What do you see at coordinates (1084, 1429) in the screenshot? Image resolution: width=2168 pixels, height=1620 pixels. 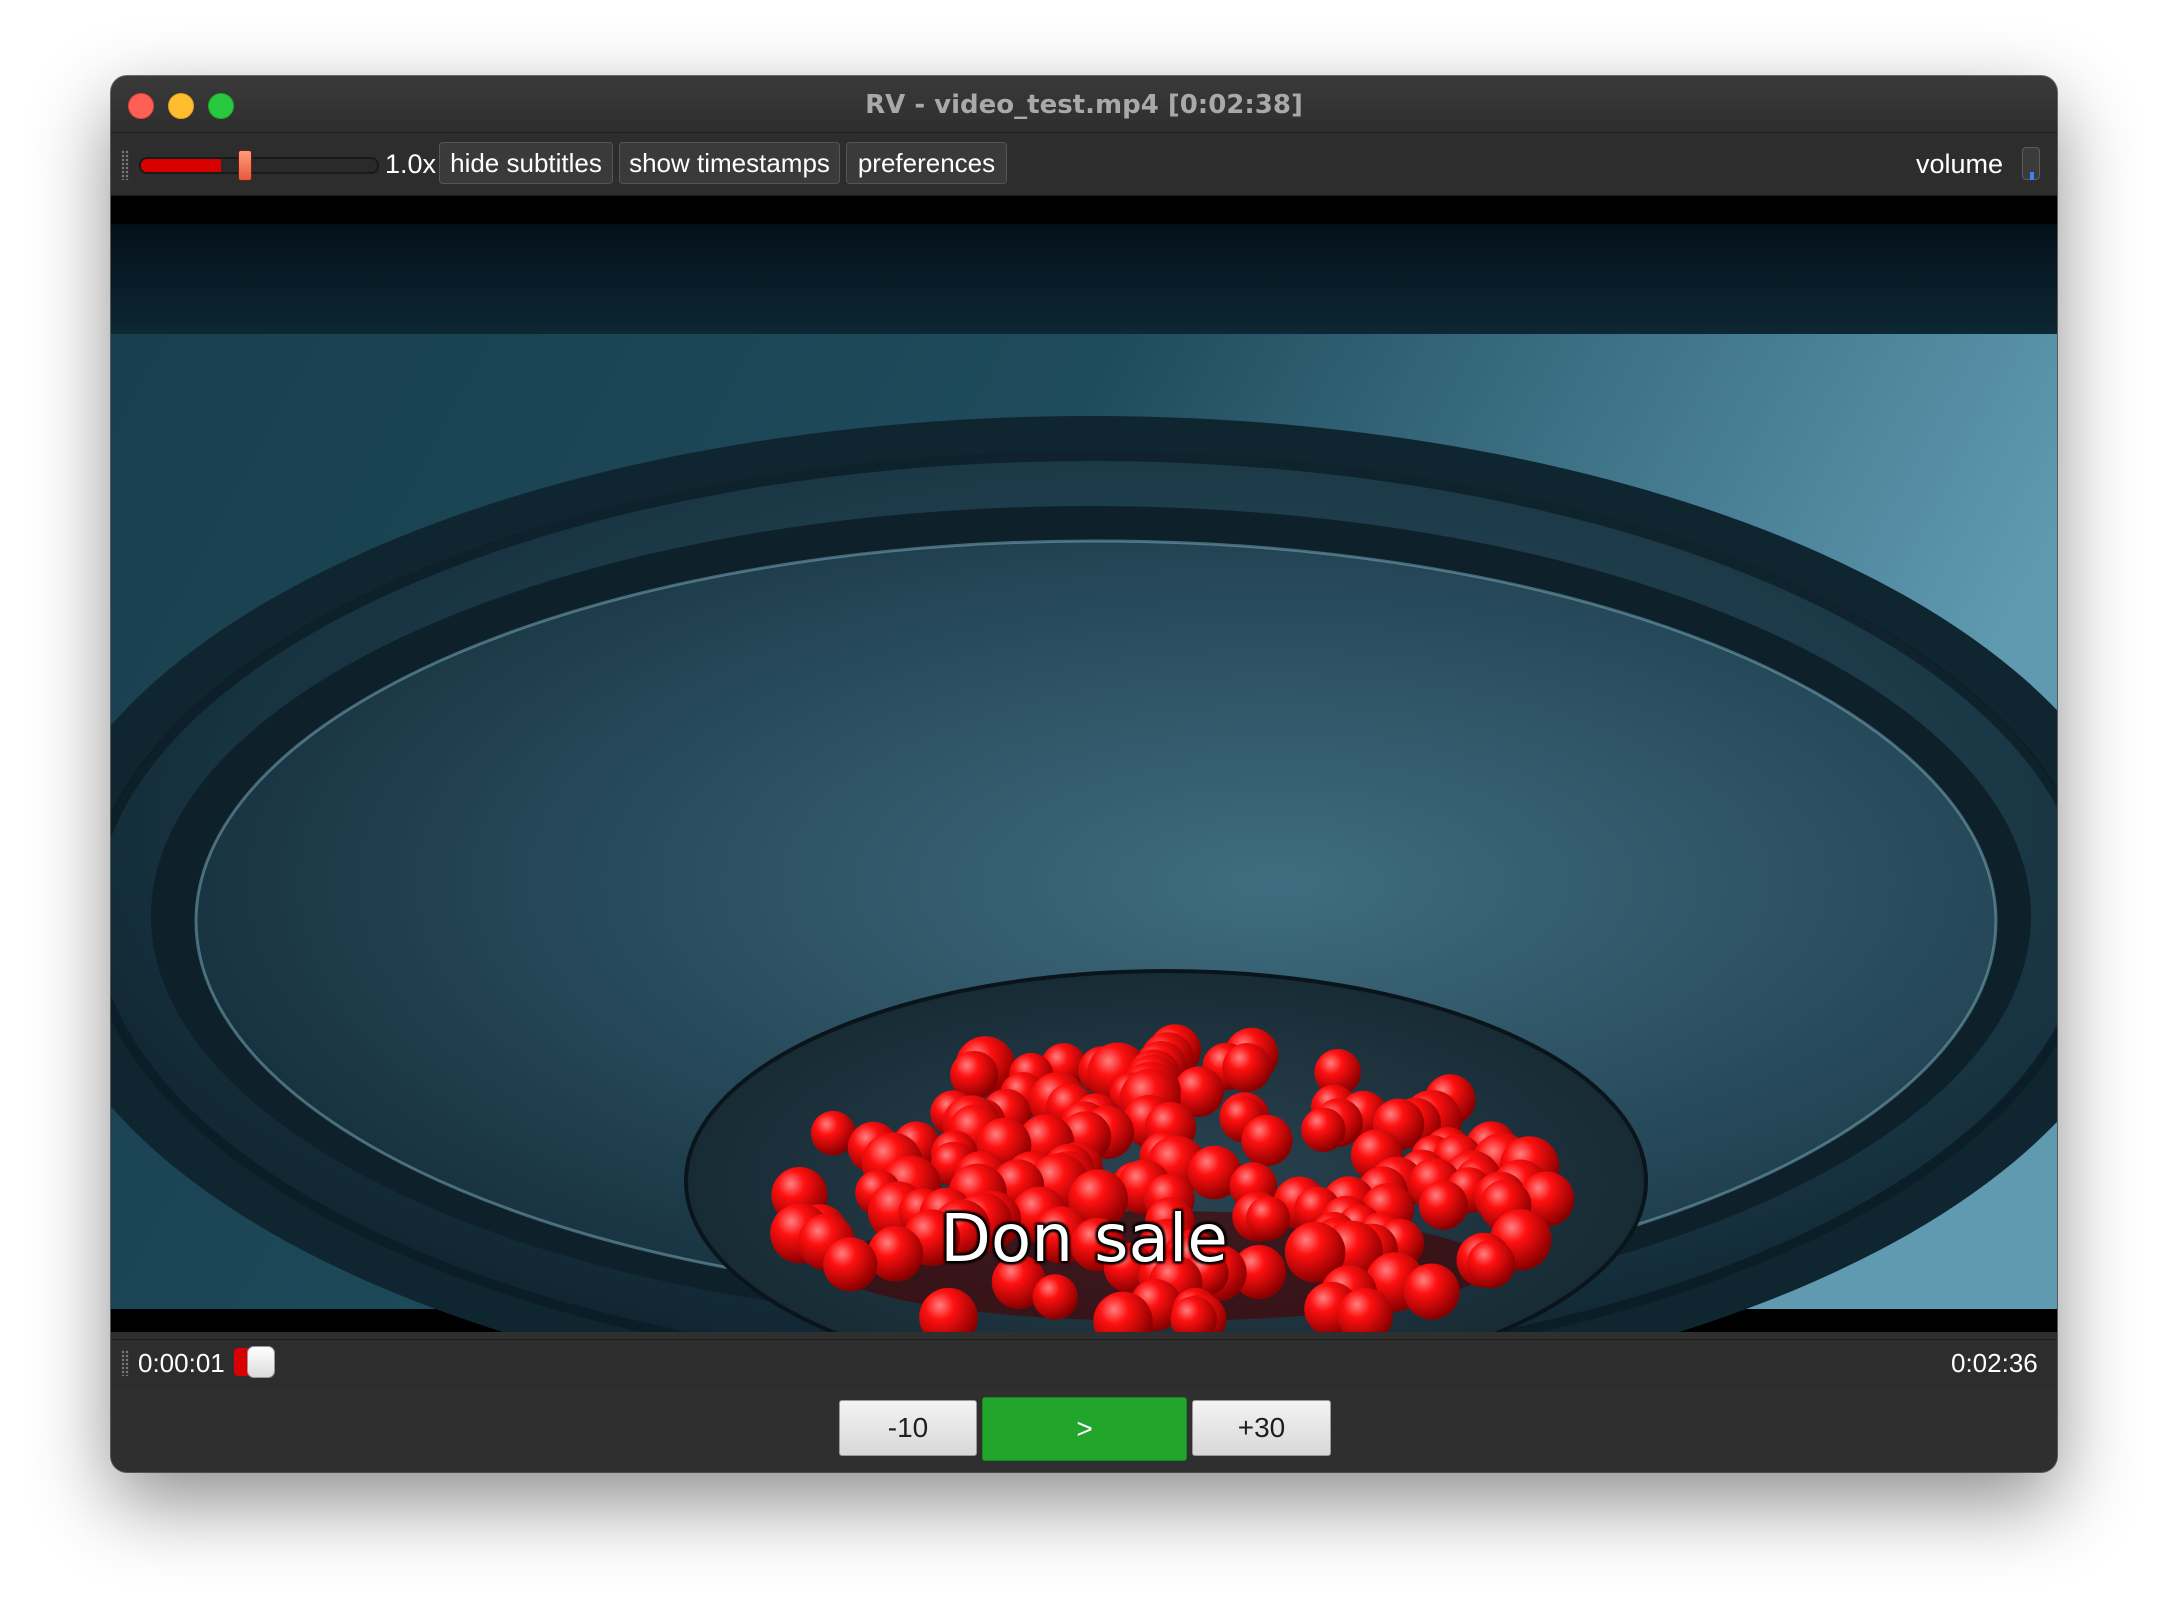 I see `play-button: >` at bounding box center [1084, 1429].